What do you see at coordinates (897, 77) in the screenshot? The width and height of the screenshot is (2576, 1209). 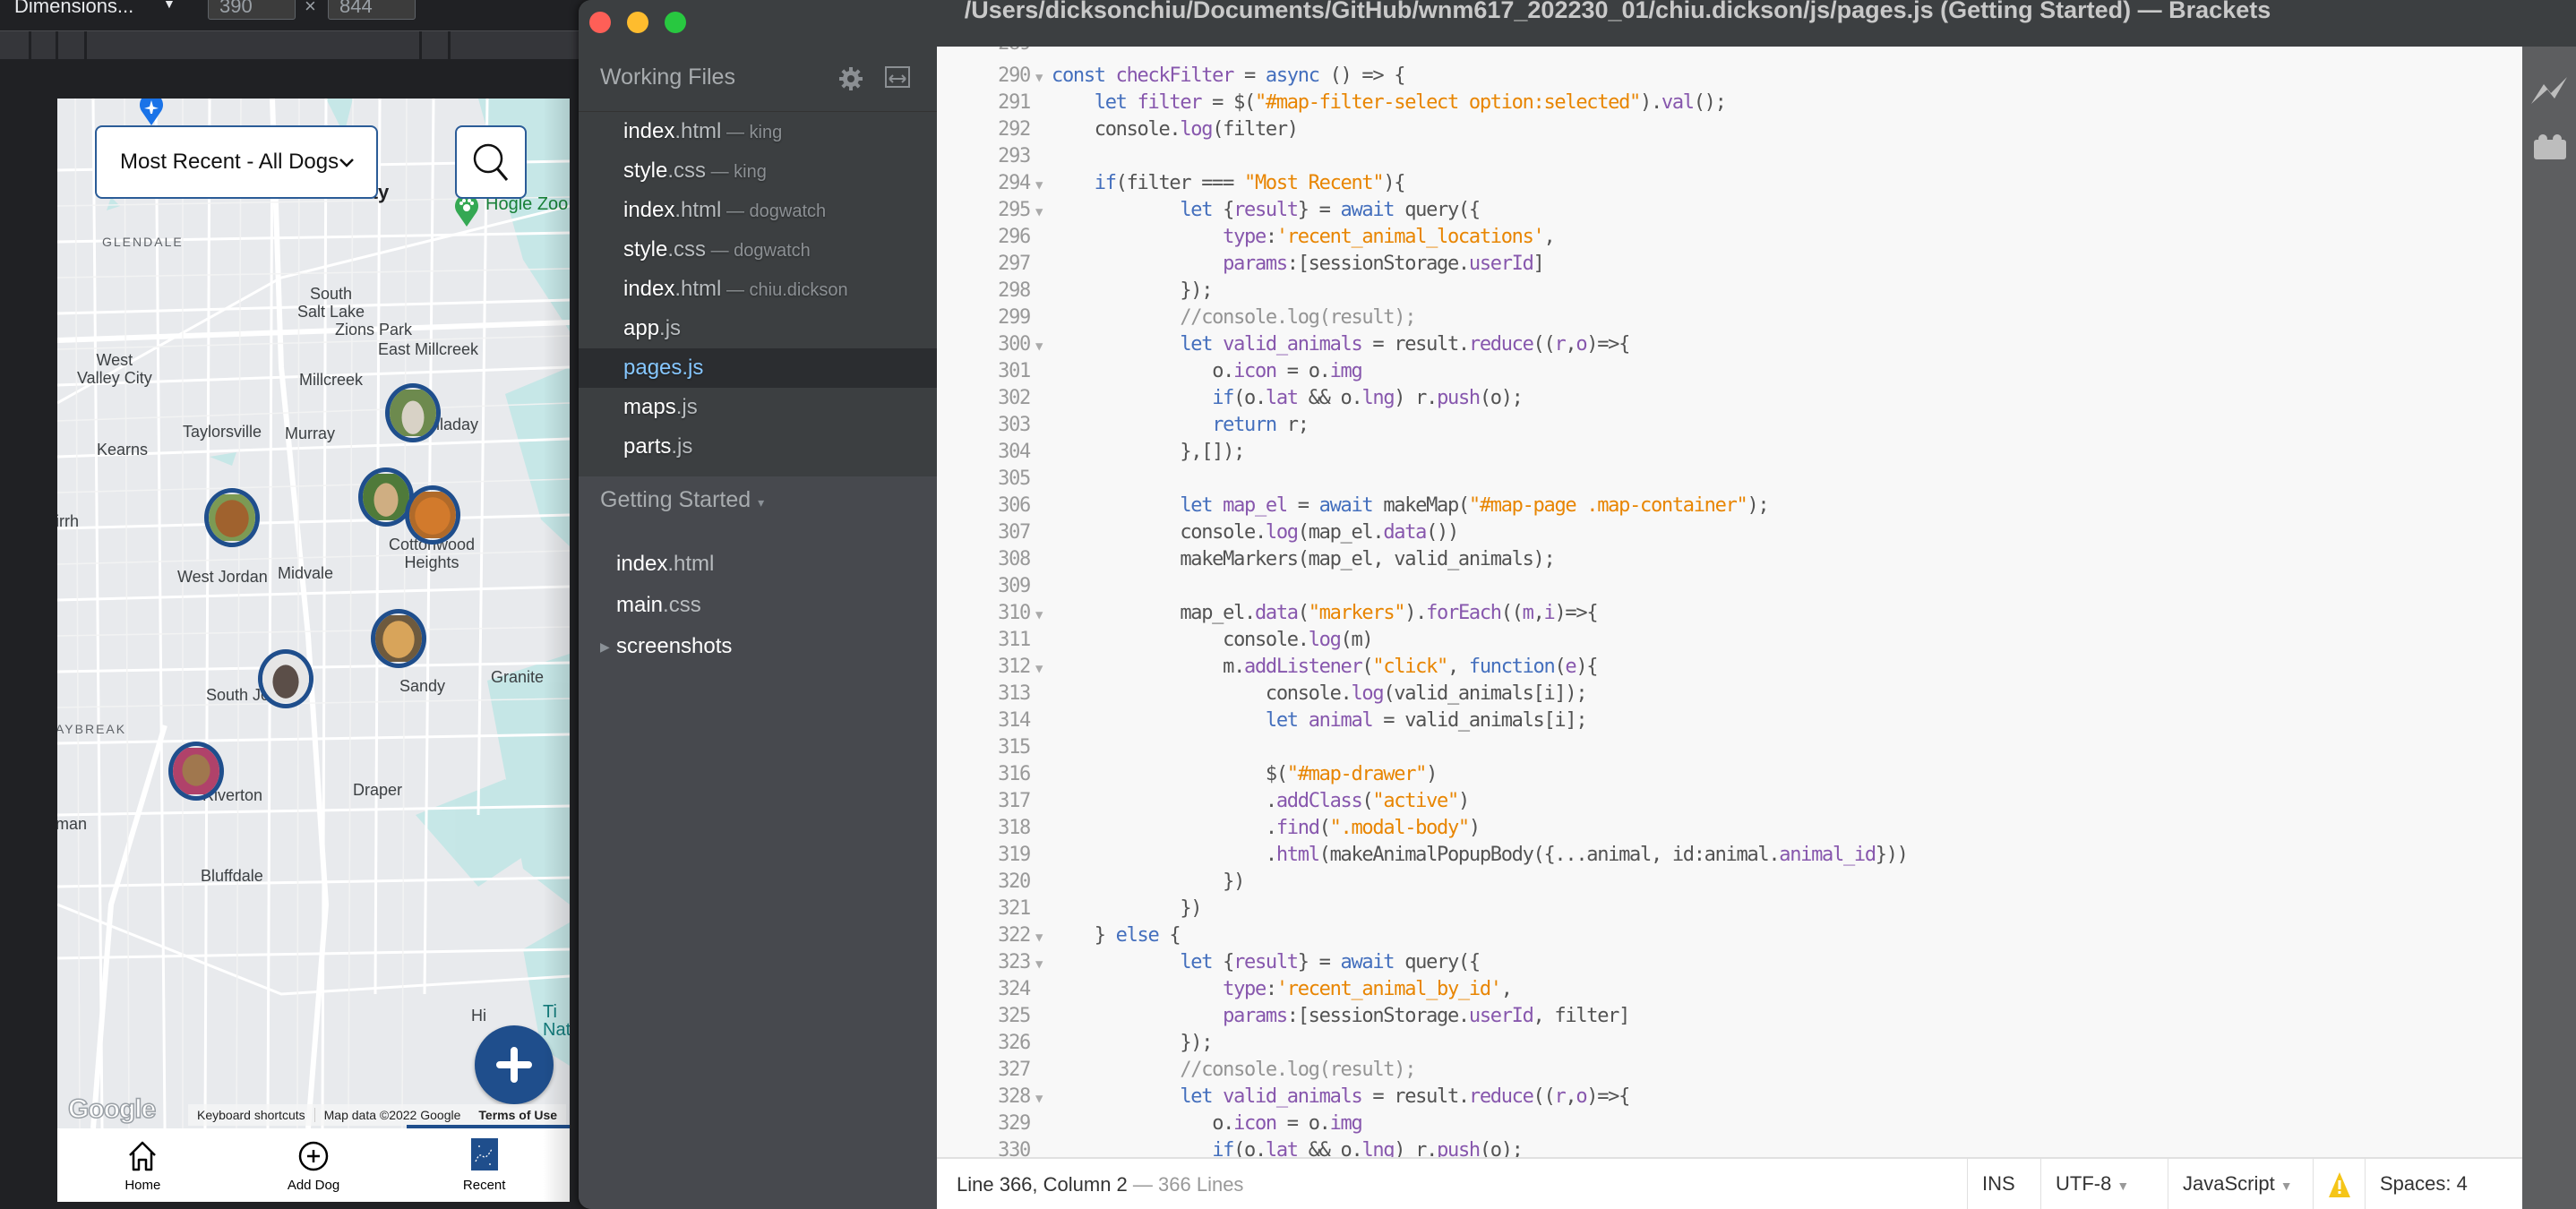 I see `split-view-icon` at bounding box center [897, 77].